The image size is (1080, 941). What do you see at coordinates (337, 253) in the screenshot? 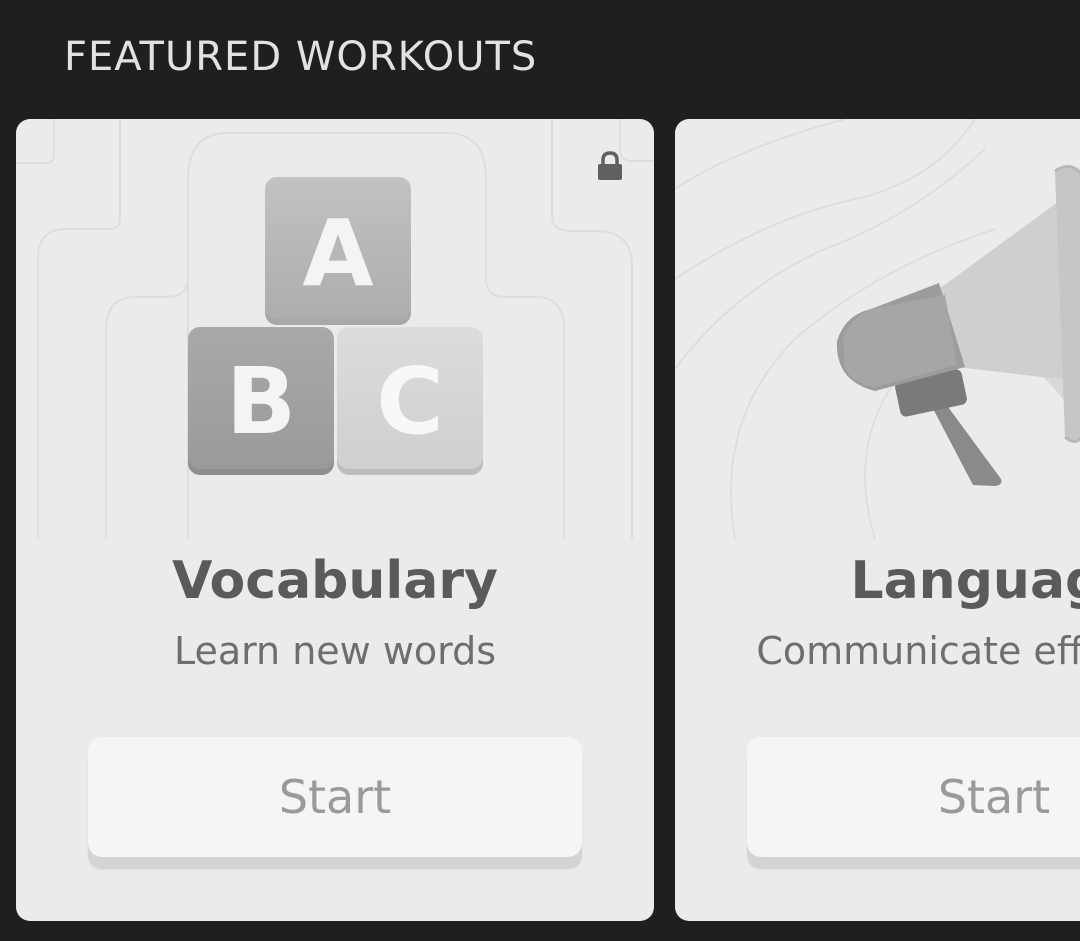
I see `block-letter-a: A` at bounding box center [337, 253].